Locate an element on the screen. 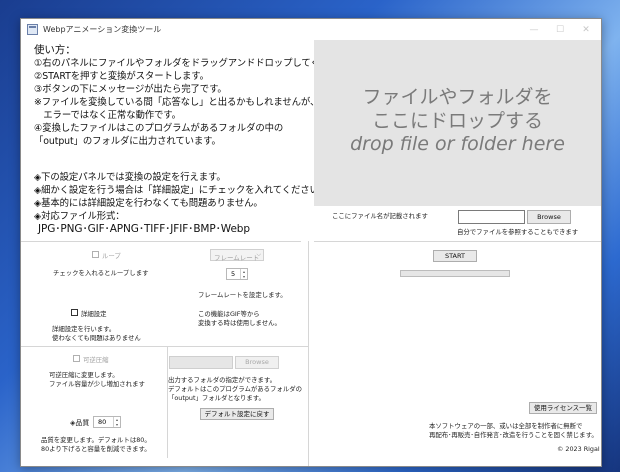 This screenshot has height=472, width=620. output-desc: デフォルトはこのプログラムがあるフォルダの is located at coordinates (235, 389).